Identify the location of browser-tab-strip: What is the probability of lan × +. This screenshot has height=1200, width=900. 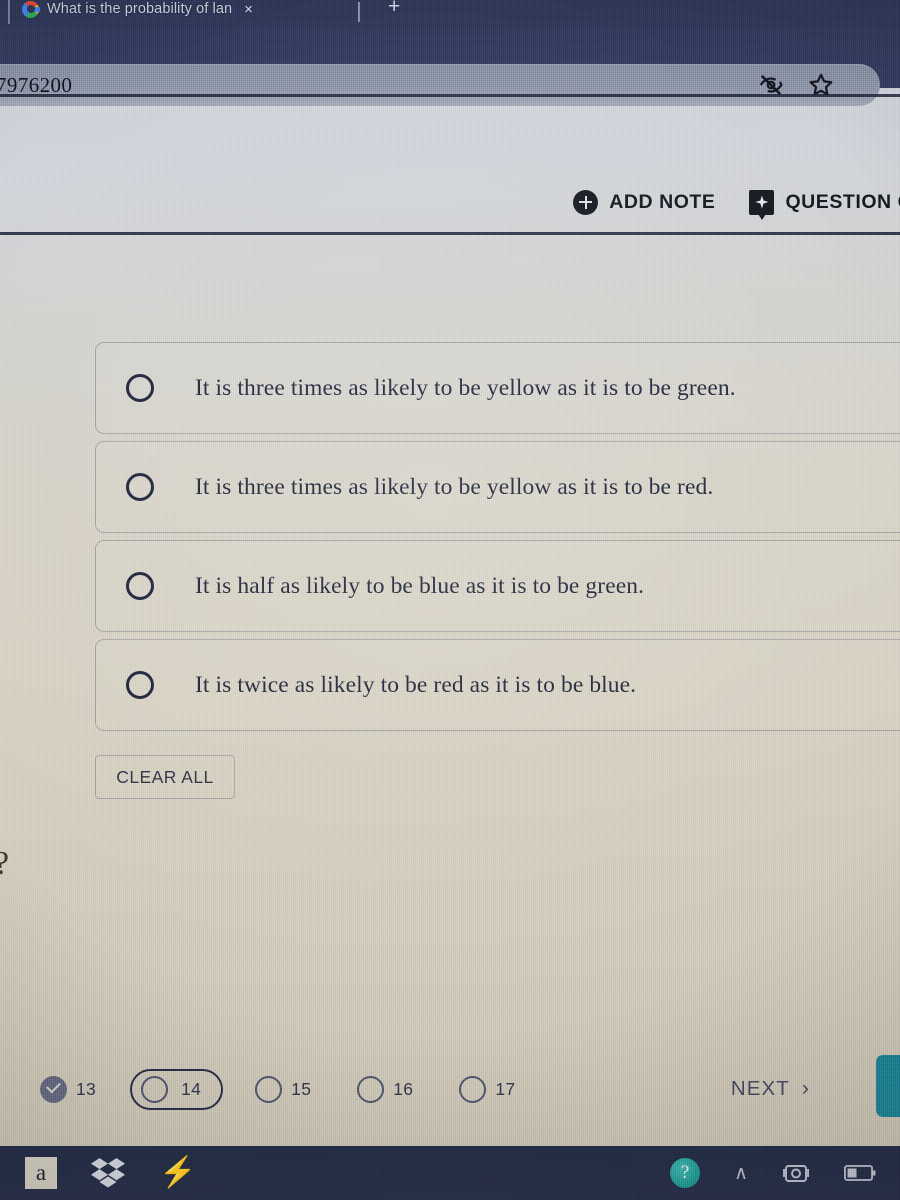
(450, 14).